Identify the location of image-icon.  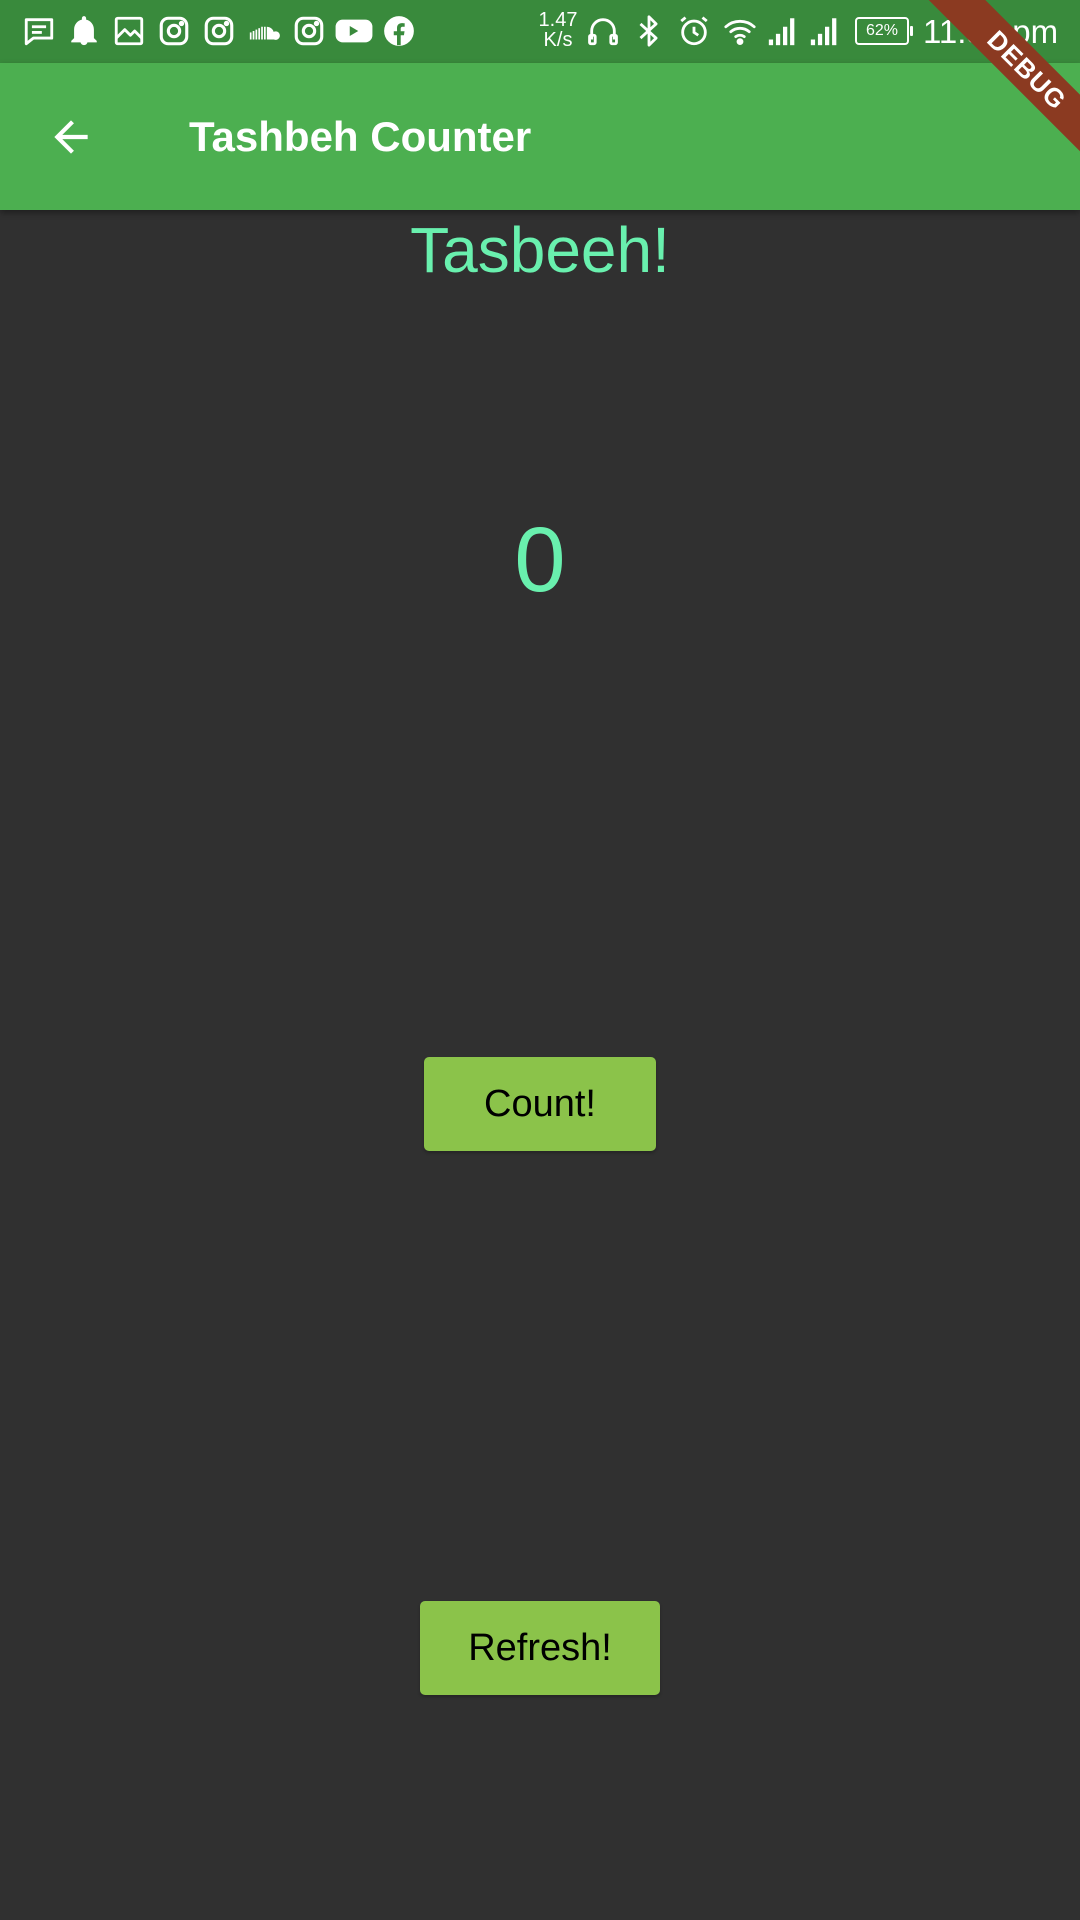
(129, 31).